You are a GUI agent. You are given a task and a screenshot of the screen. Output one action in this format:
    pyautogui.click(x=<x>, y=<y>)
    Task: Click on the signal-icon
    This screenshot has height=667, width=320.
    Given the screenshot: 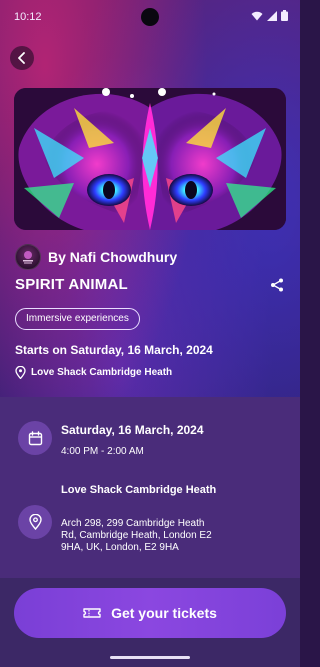 What is the action you would take?
    pyautogui.click(x=272, y=15)
    